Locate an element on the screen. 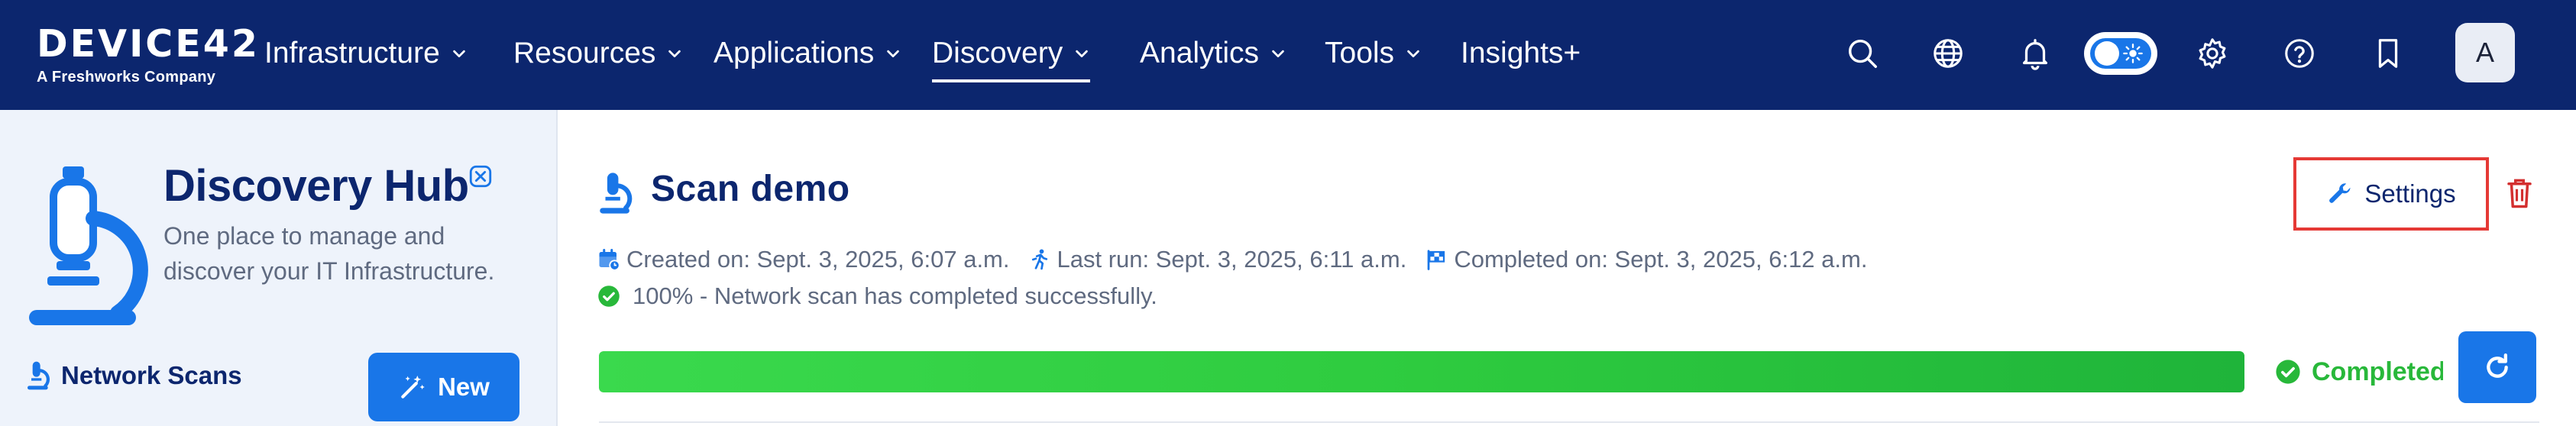 The width and height of the screenshot is (2576, 426). nav-item-label: Analytics is located at coordinates (1200, 53).